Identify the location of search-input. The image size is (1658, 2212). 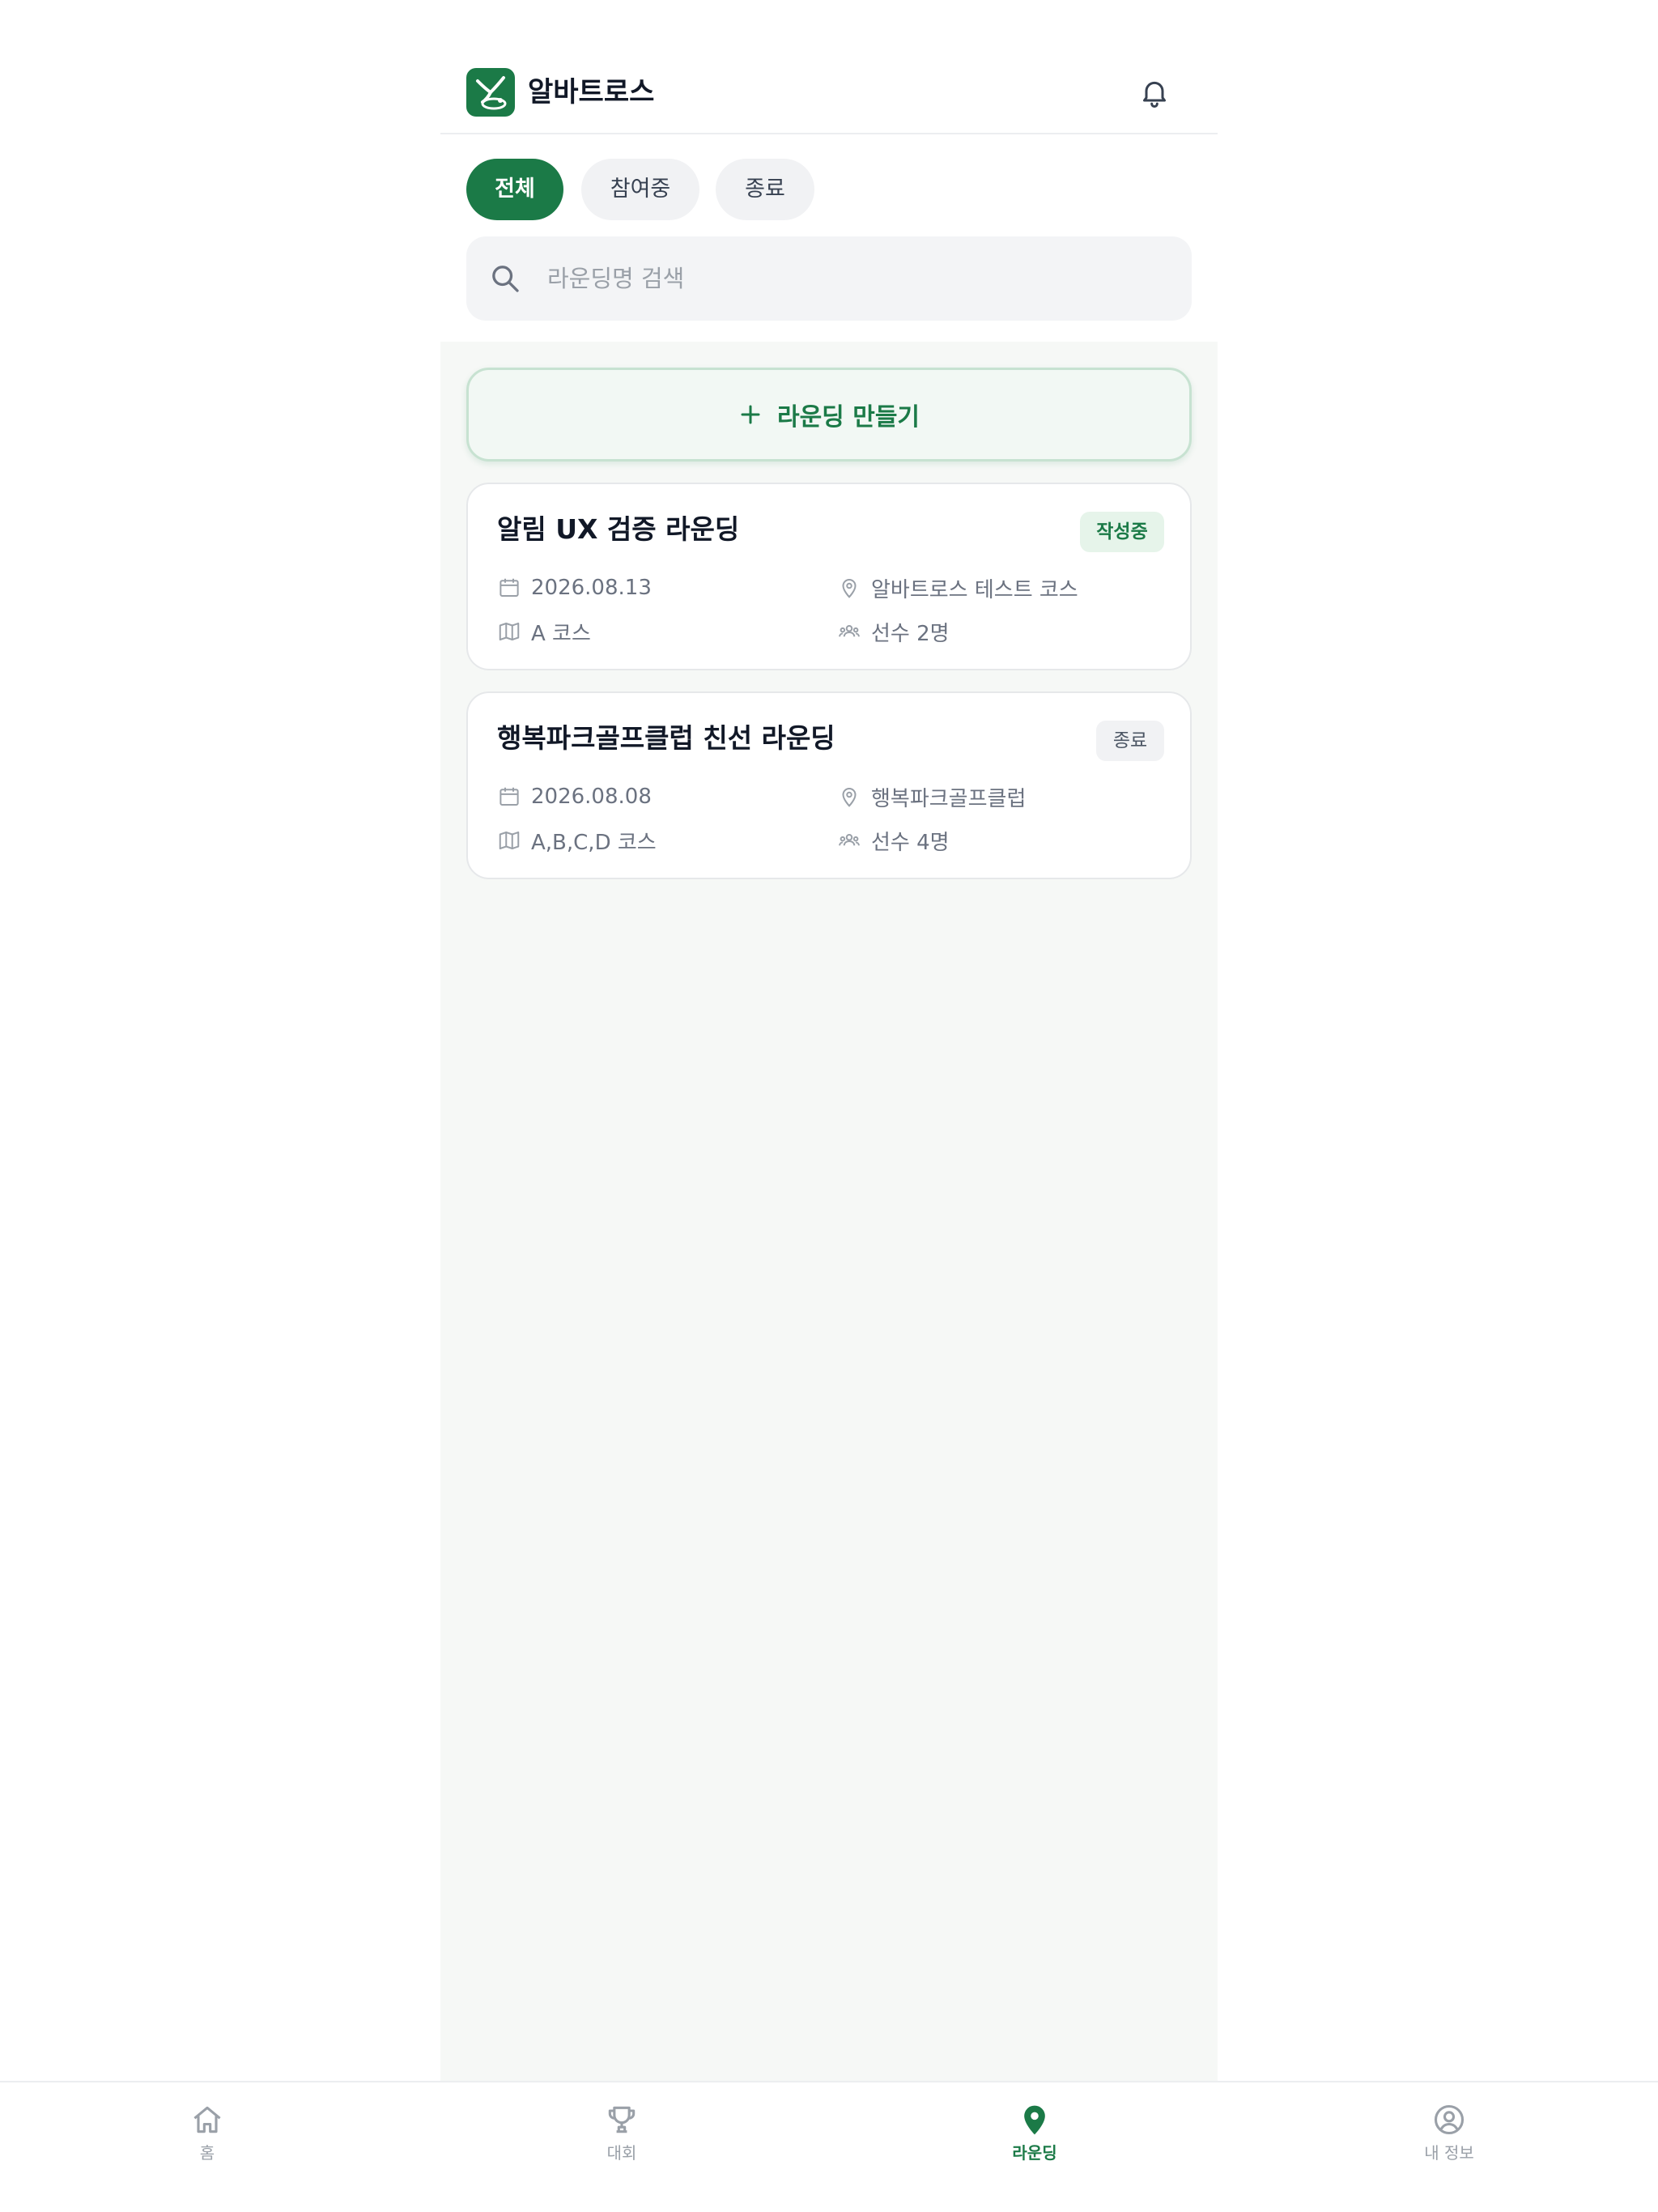
(855, 278).